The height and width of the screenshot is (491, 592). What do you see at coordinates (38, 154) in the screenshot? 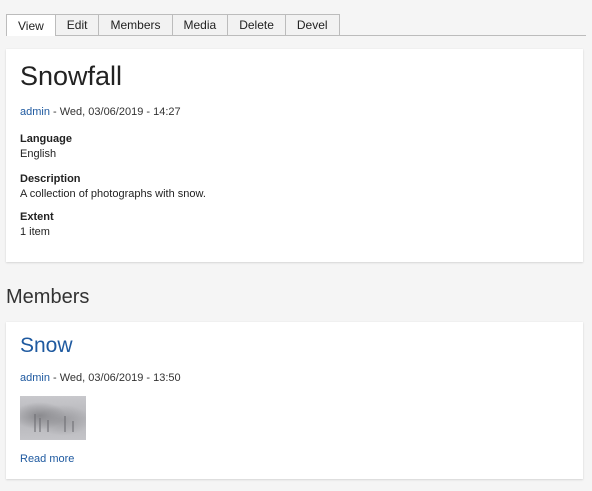
I see `field-language-value: English` at bounding box center [38, 154].